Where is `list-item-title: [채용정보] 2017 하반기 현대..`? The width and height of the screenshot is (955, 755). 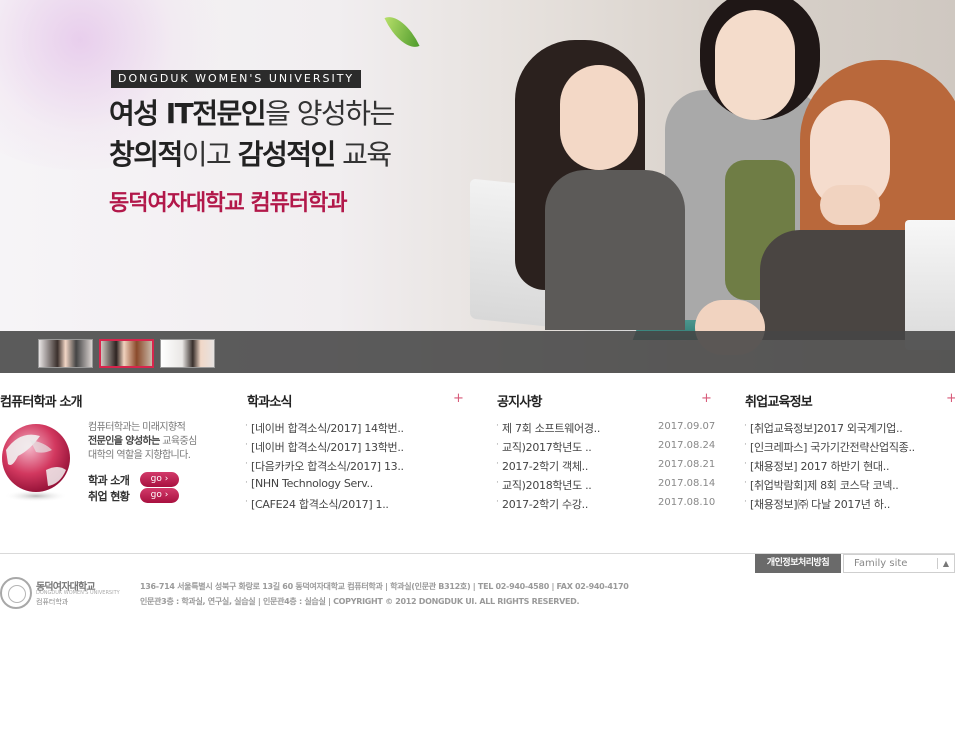 list-item-title: [채용정보] 2017 하반기 현대.. is located at coordinates (820, 466).